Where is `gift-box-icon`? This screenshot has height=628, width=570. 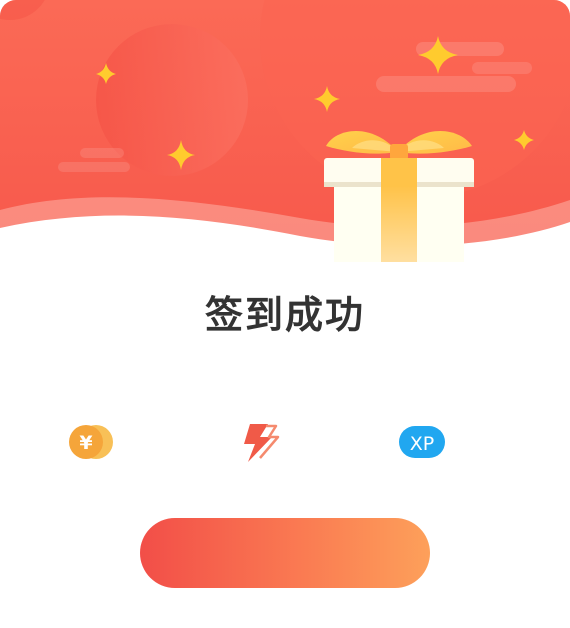 gift-box-icon is located at coordinates (399, 196).